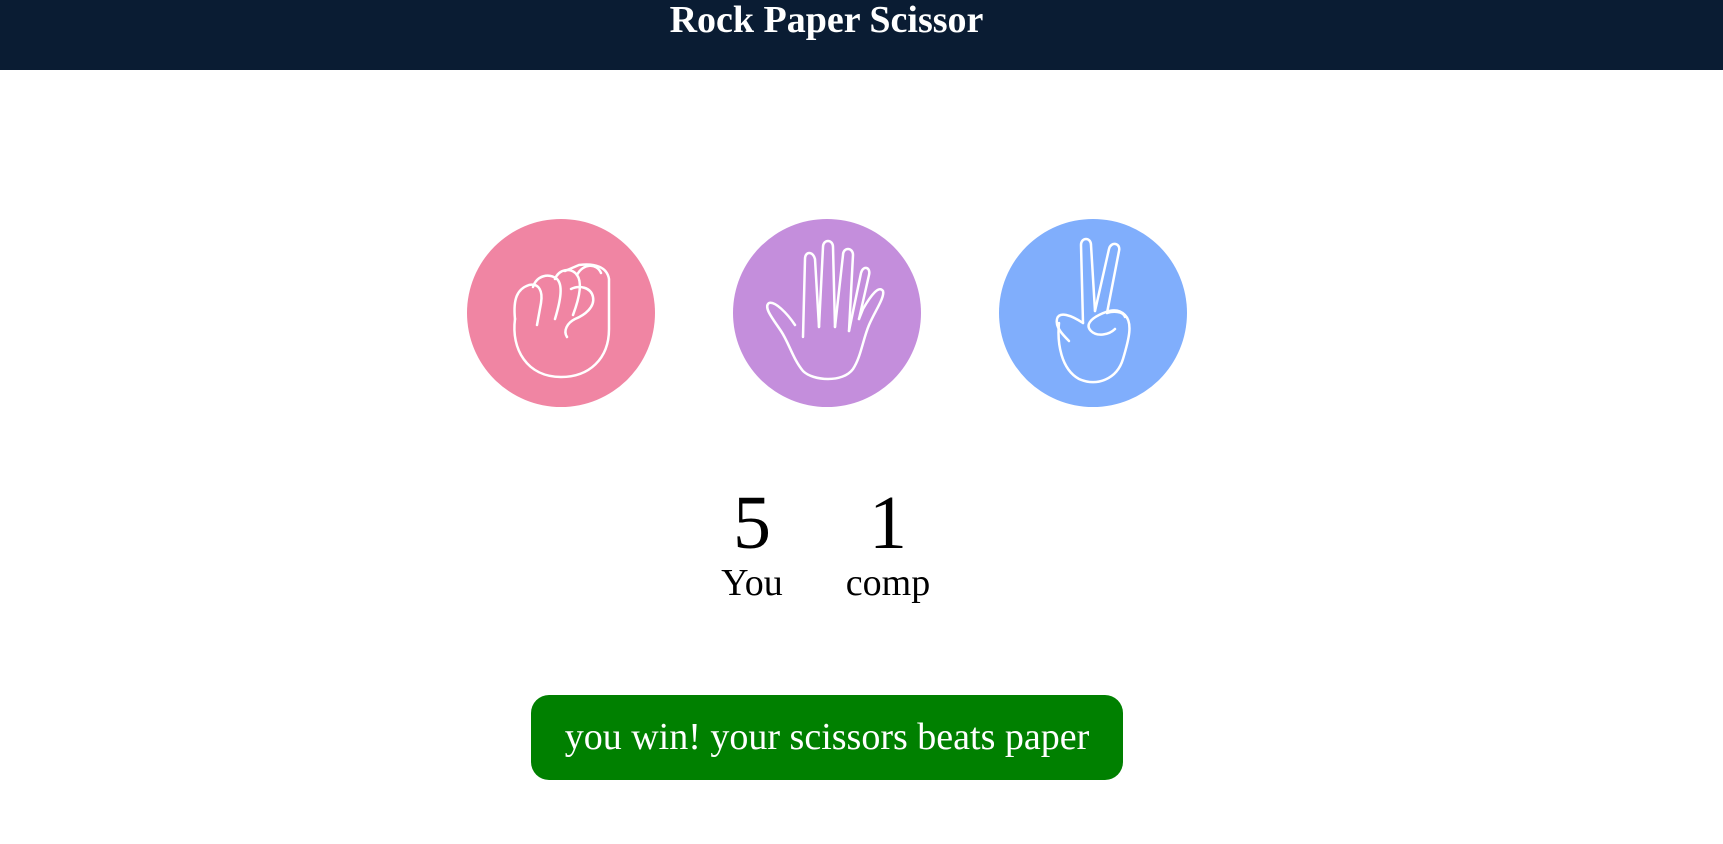 The width and height of the screenshot is (1723, 844). Describe the element at coordinates (752, 583) in the screenshot. I see `user-score-label: You` at that location.